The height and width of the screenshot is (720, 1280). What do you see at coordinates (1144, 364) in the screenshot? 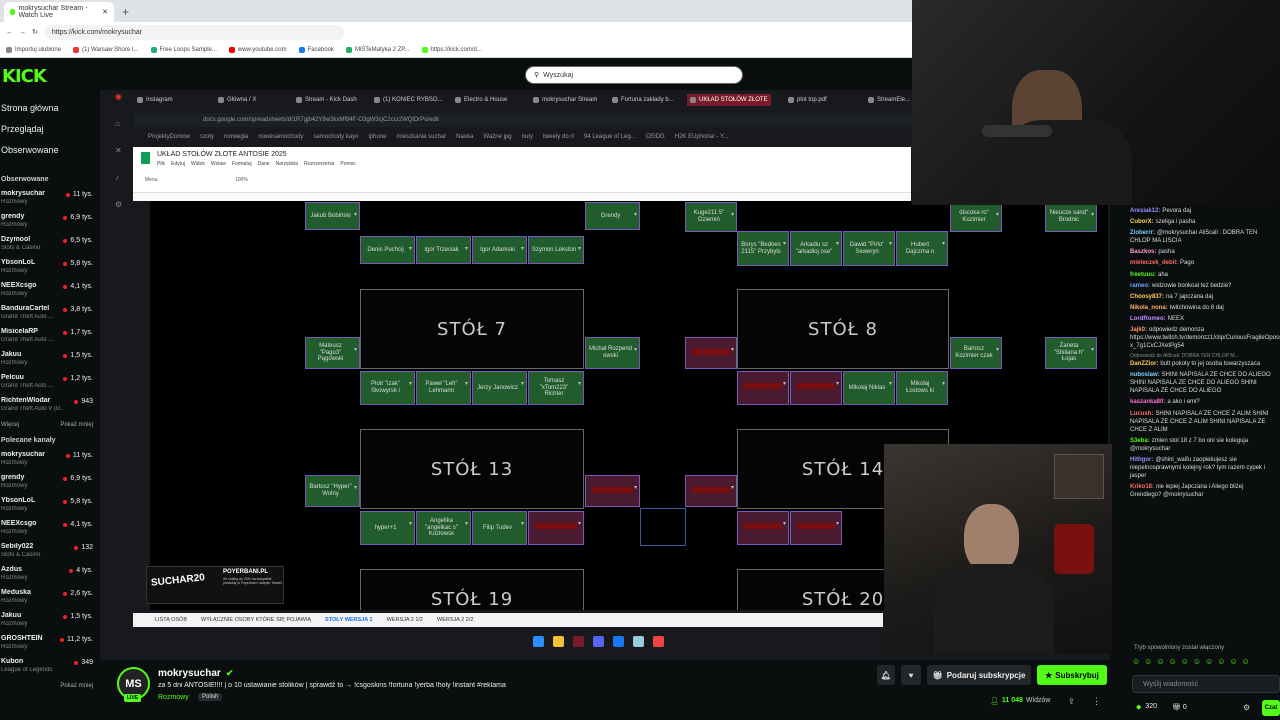
I see `chat-username: DanZZior:` at bounding box center [1144, 364].